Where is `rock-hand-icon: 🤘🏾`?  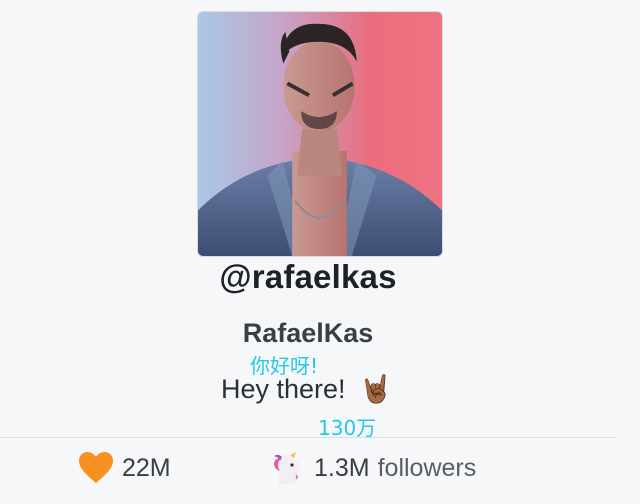 rock-hand-icon: 🤘🏾 is located at coordinates (376, 389).